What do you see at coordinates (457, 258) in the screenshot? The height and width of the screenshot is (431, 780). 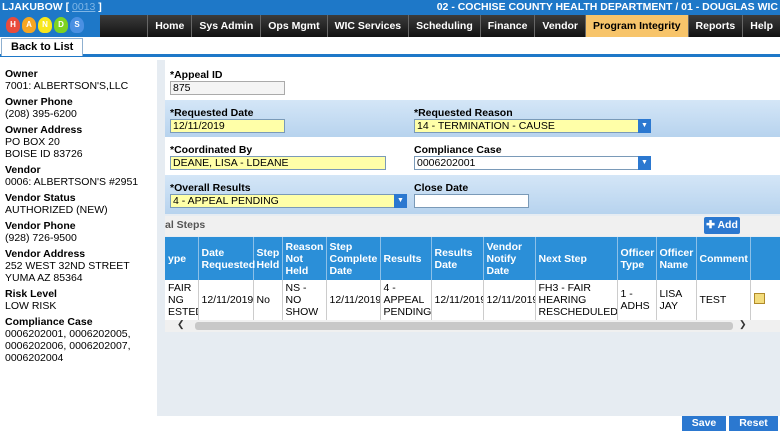 I see `column-header: Results Date` at bounding box center [457, 258].